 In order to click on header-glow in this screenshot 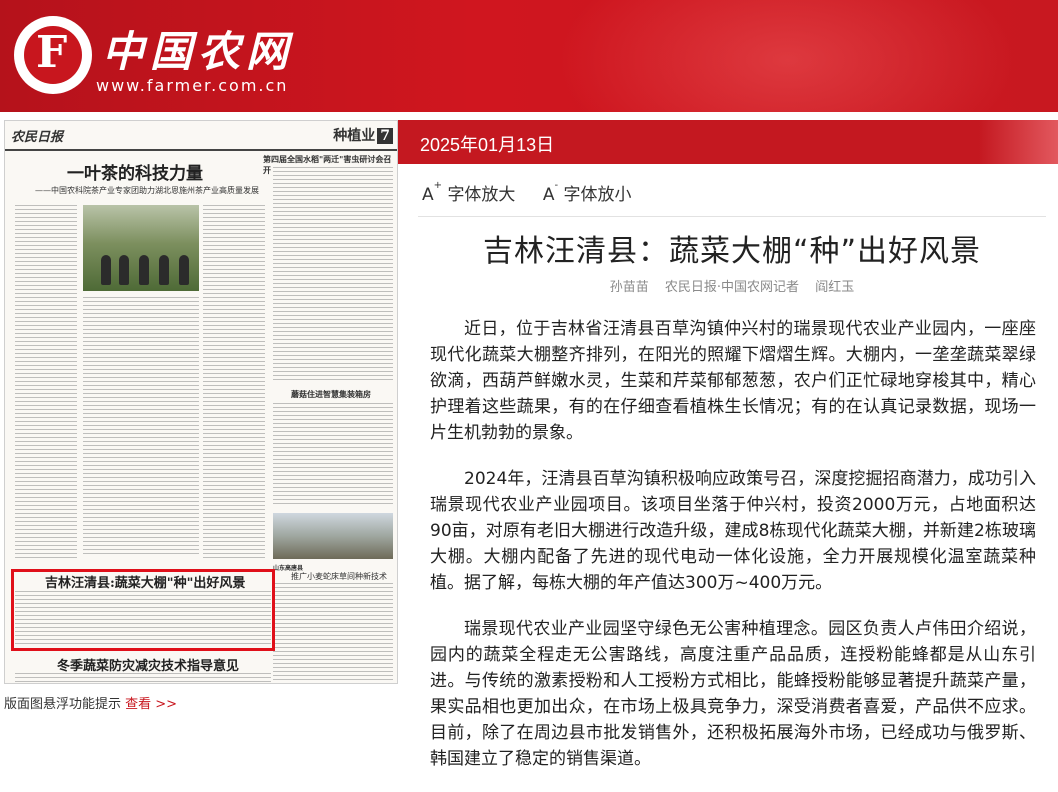, I will do `click(788, 56)`.